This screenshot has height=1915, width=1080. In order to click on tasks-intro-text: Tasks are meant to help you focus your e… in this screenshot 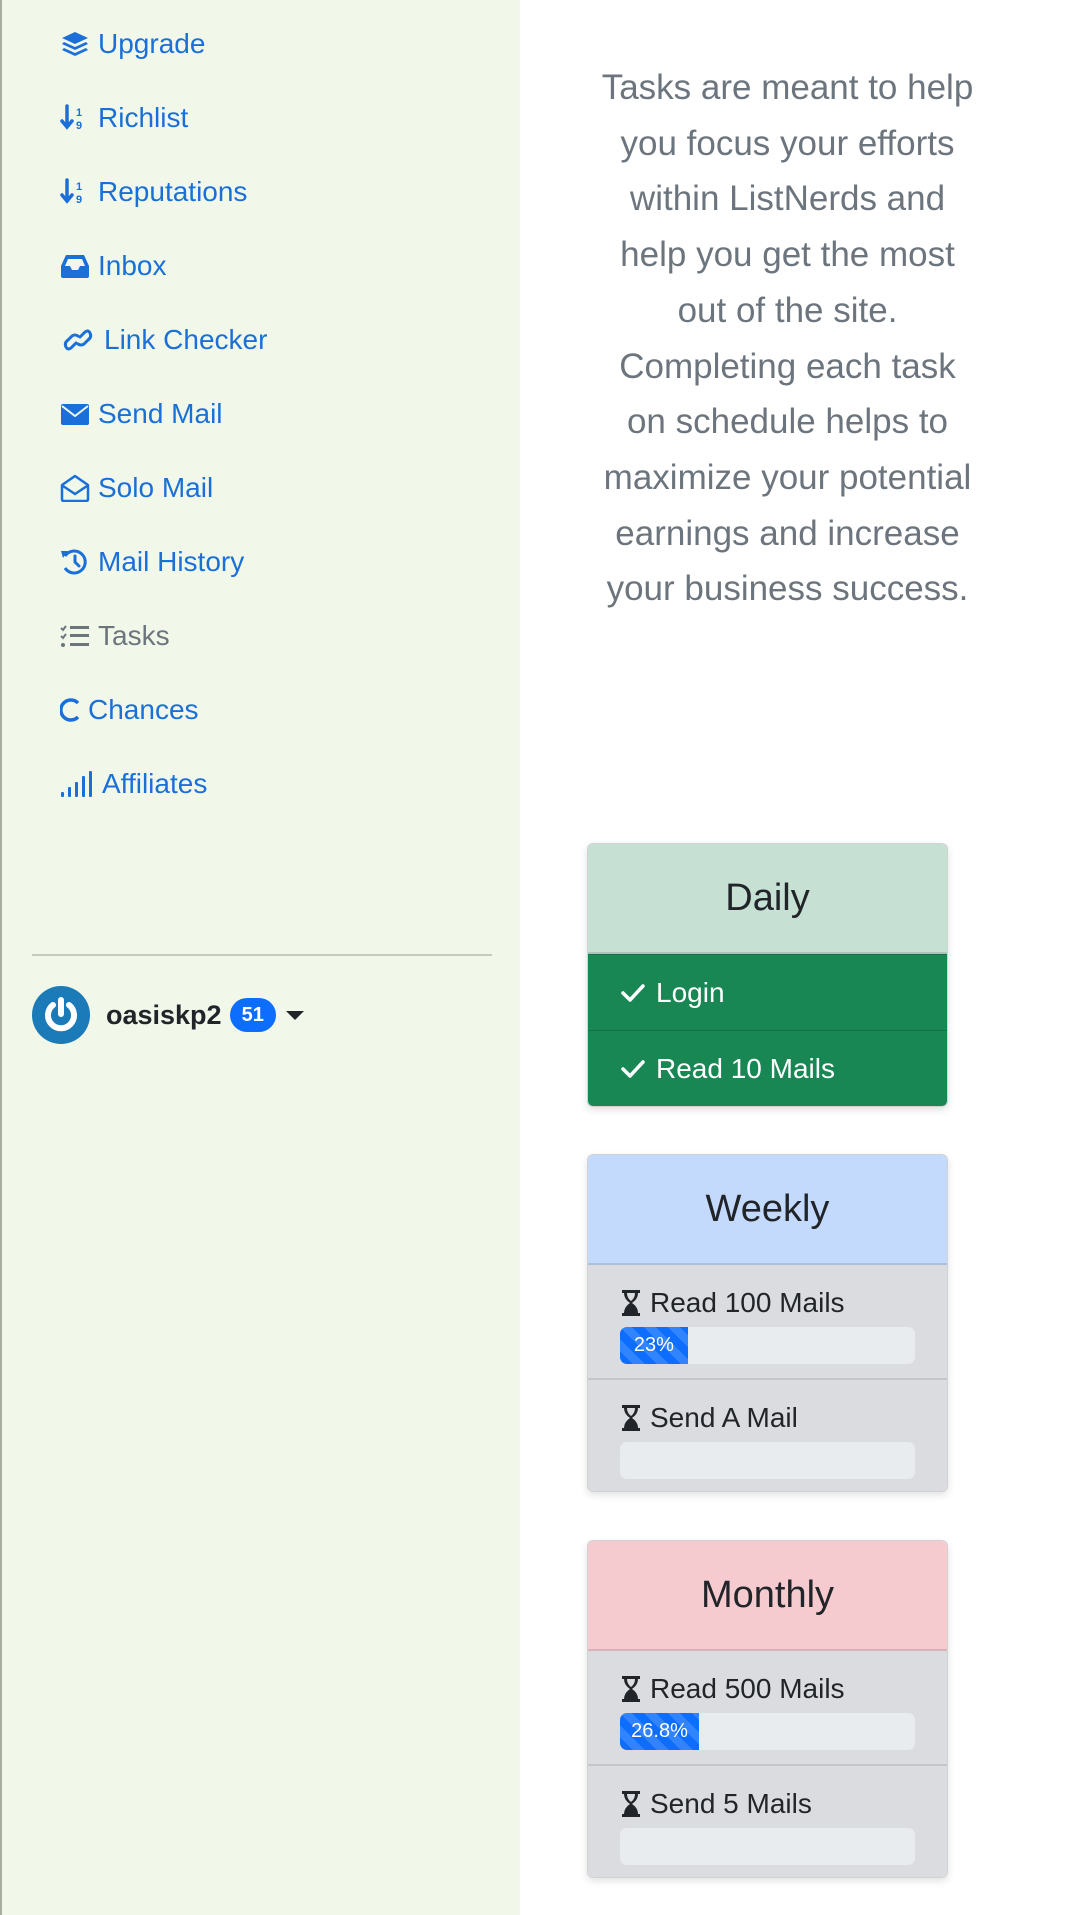, I will do `click(787, 338)`.